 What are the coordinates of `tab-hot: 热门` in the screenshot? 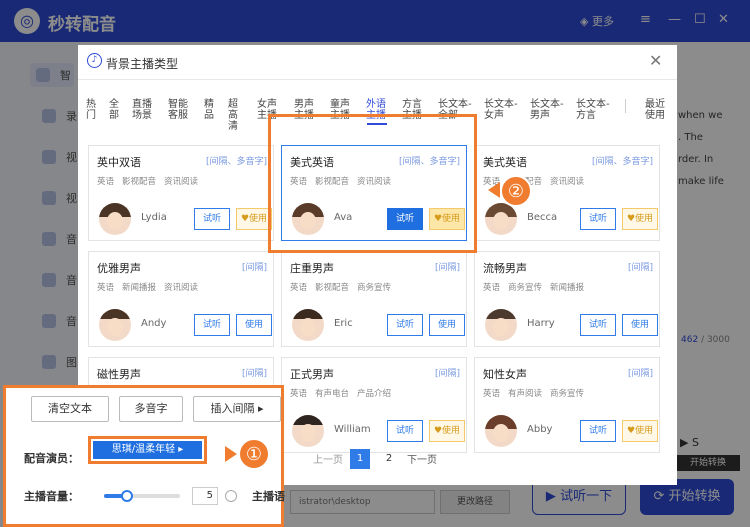 It's located at (92, 110).